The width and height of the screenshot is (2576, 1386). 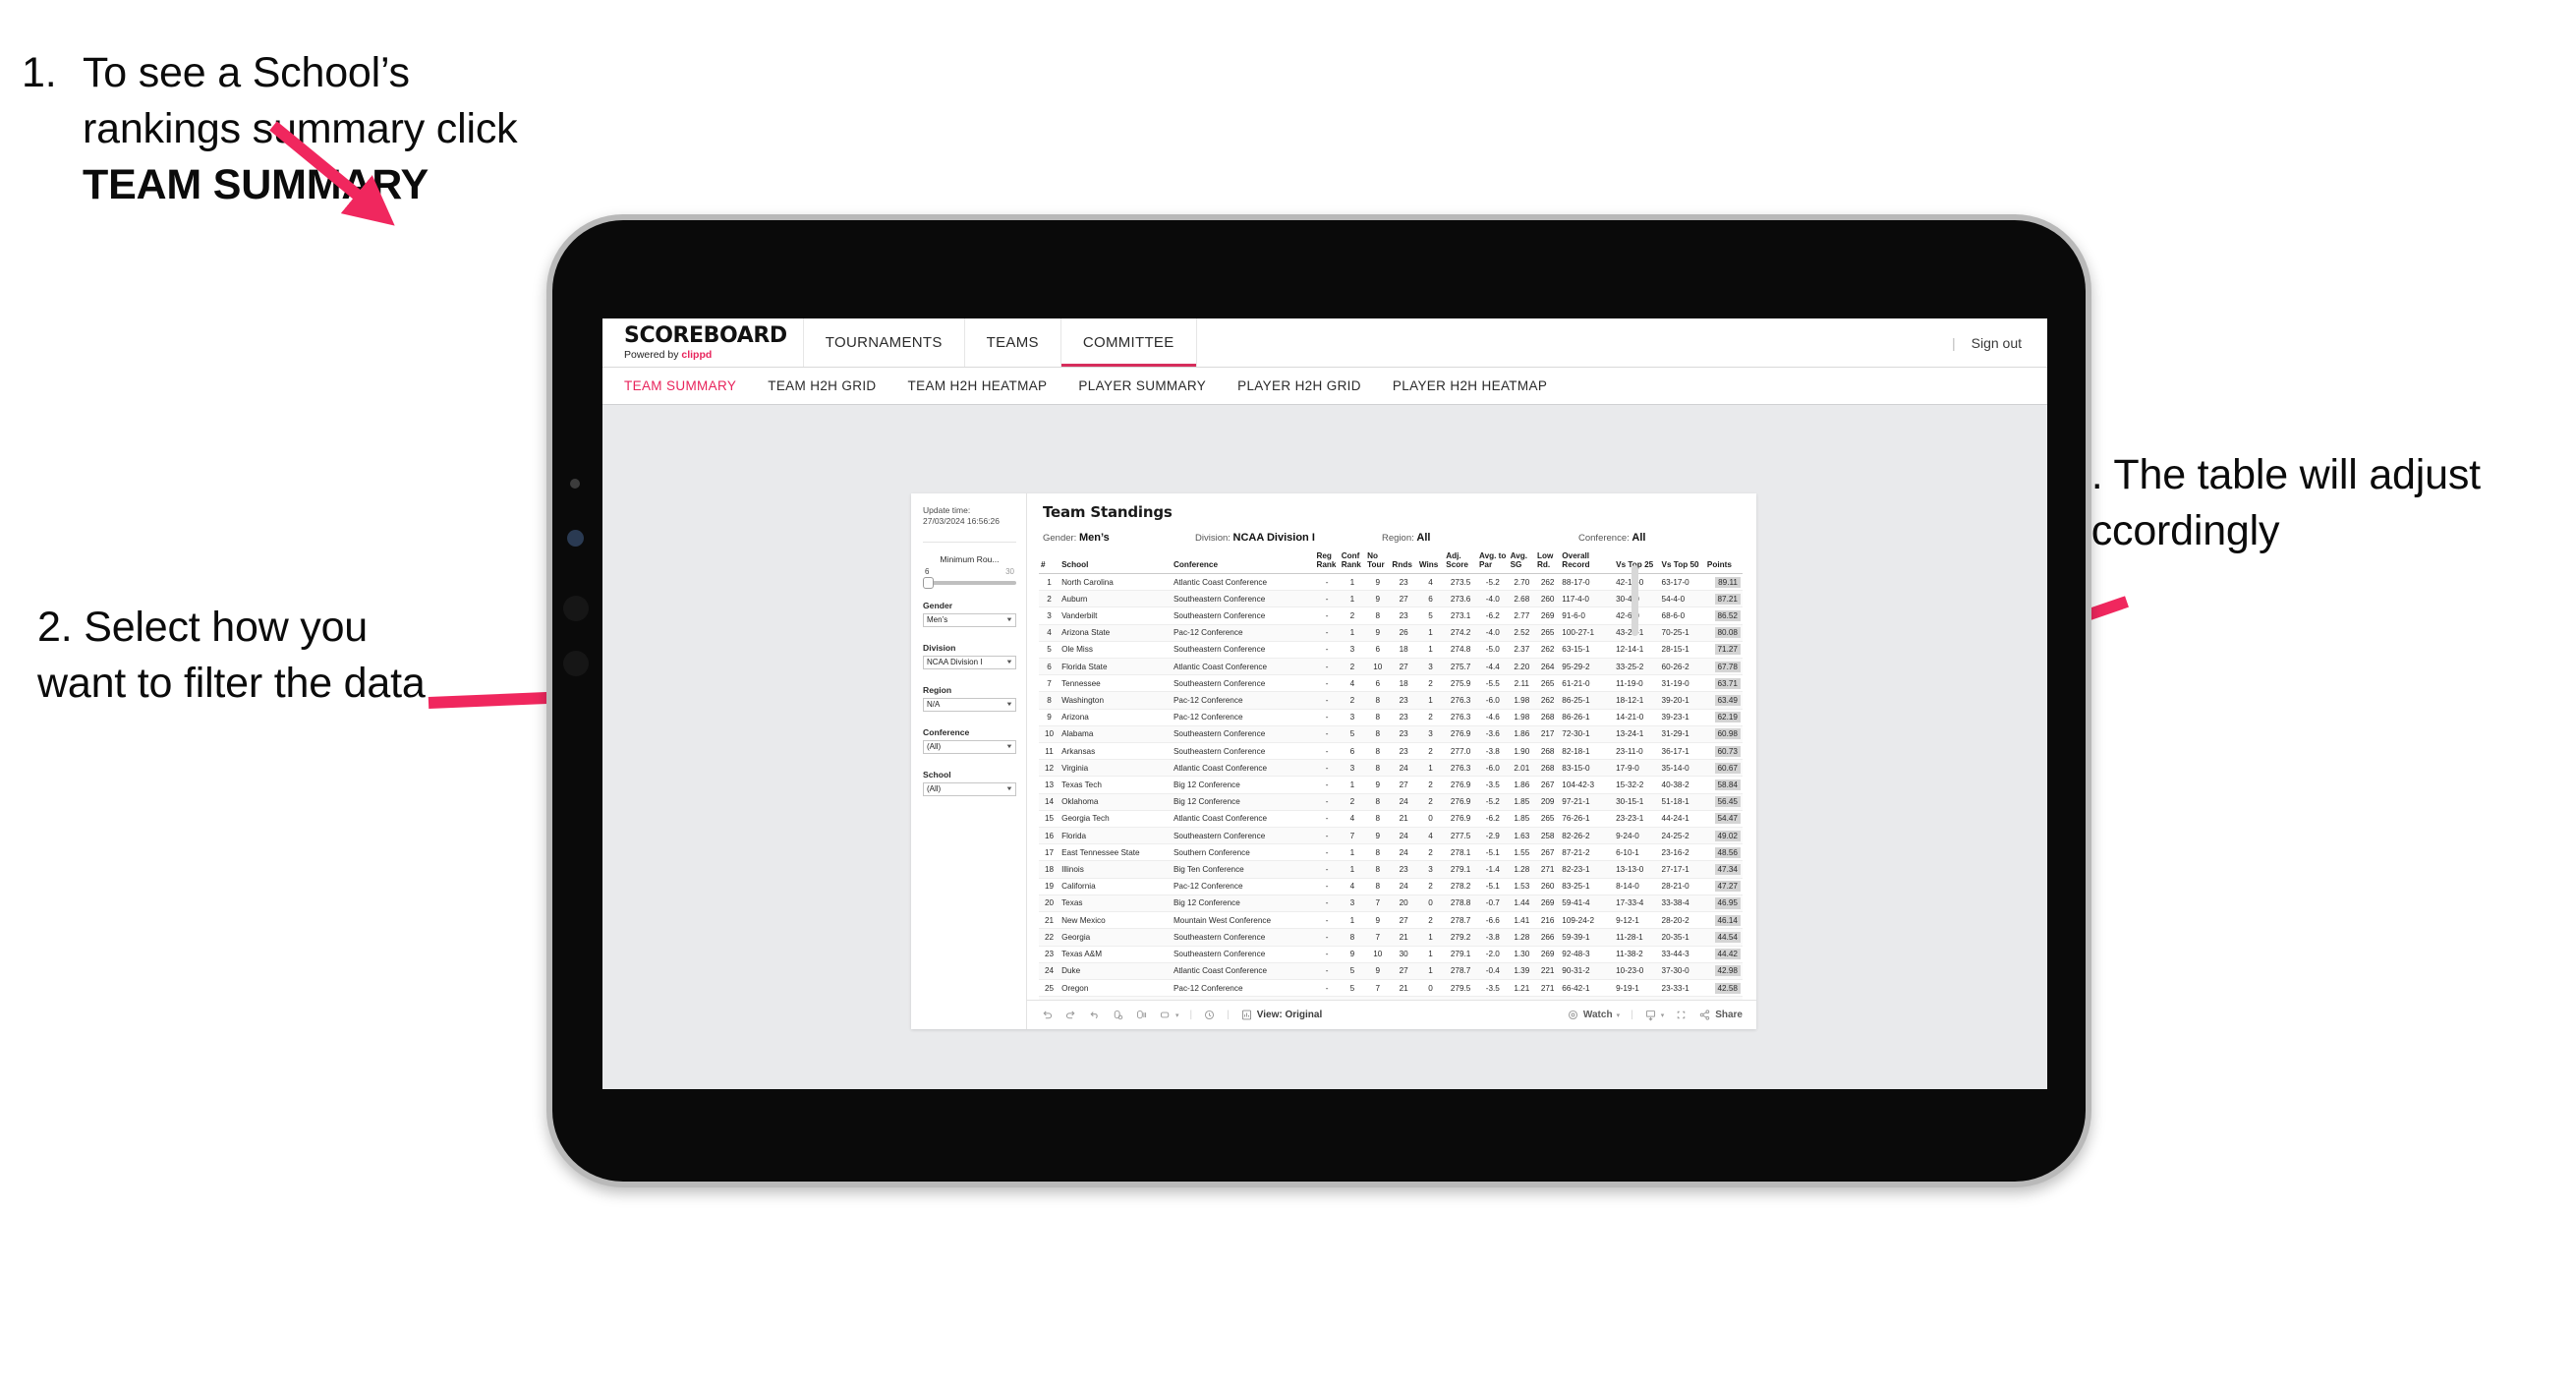 What do you see at coordinates (1047, 1015) in the screenshot?
I see `undo-icon` at bounding box center [1047, 1015].